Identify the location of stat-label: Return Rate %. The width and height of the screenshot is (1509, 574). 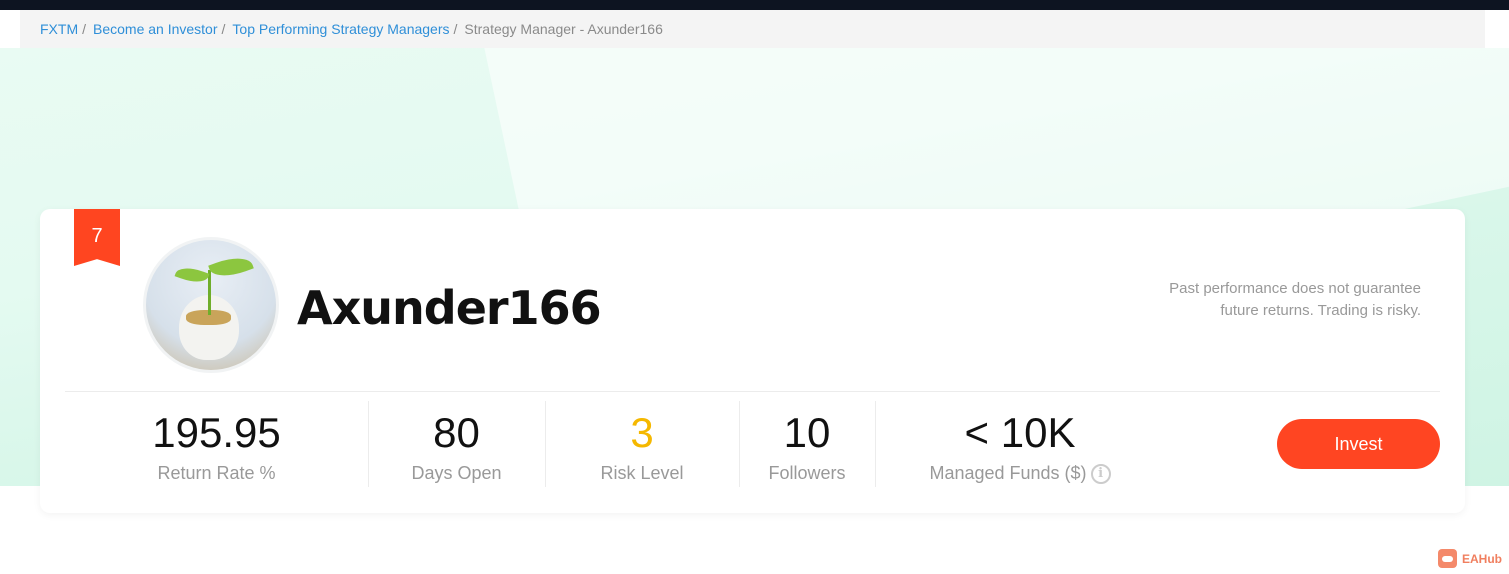
(216, 473).